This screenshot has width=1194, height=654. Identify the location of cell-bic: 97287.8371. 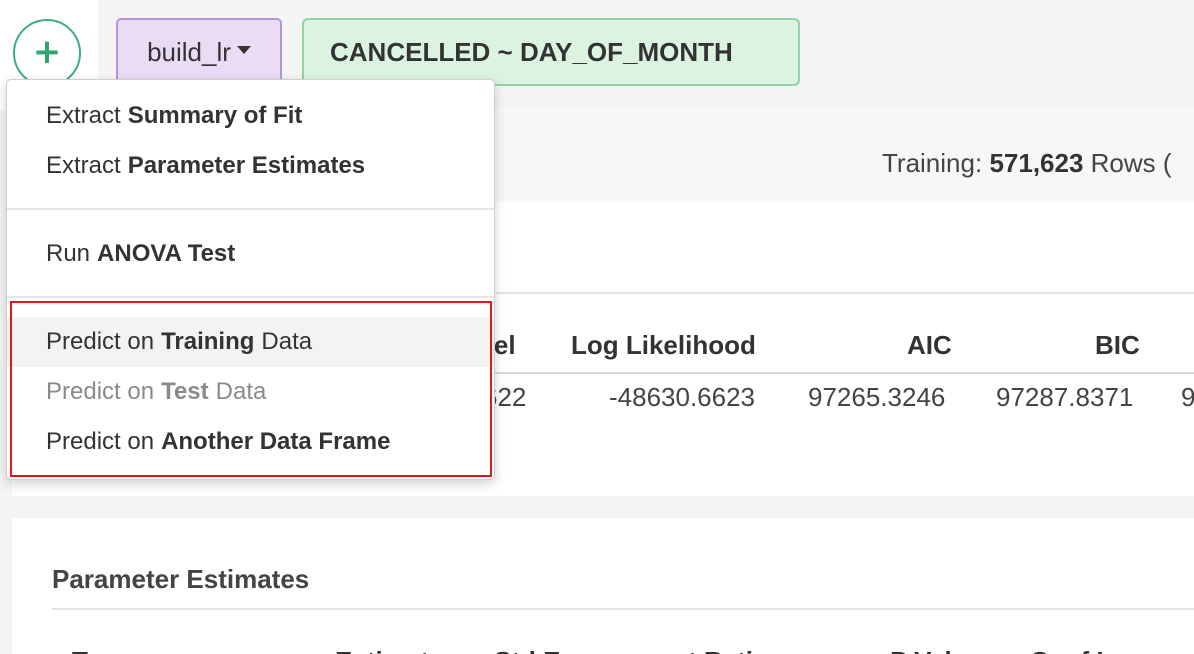
(1065, 397).